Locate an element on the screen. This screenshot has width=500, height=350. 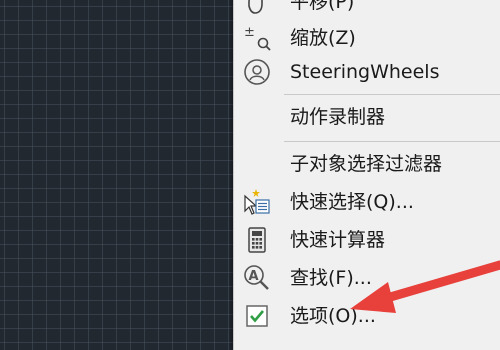
svg-text: A is located at coordinates (254, 276).